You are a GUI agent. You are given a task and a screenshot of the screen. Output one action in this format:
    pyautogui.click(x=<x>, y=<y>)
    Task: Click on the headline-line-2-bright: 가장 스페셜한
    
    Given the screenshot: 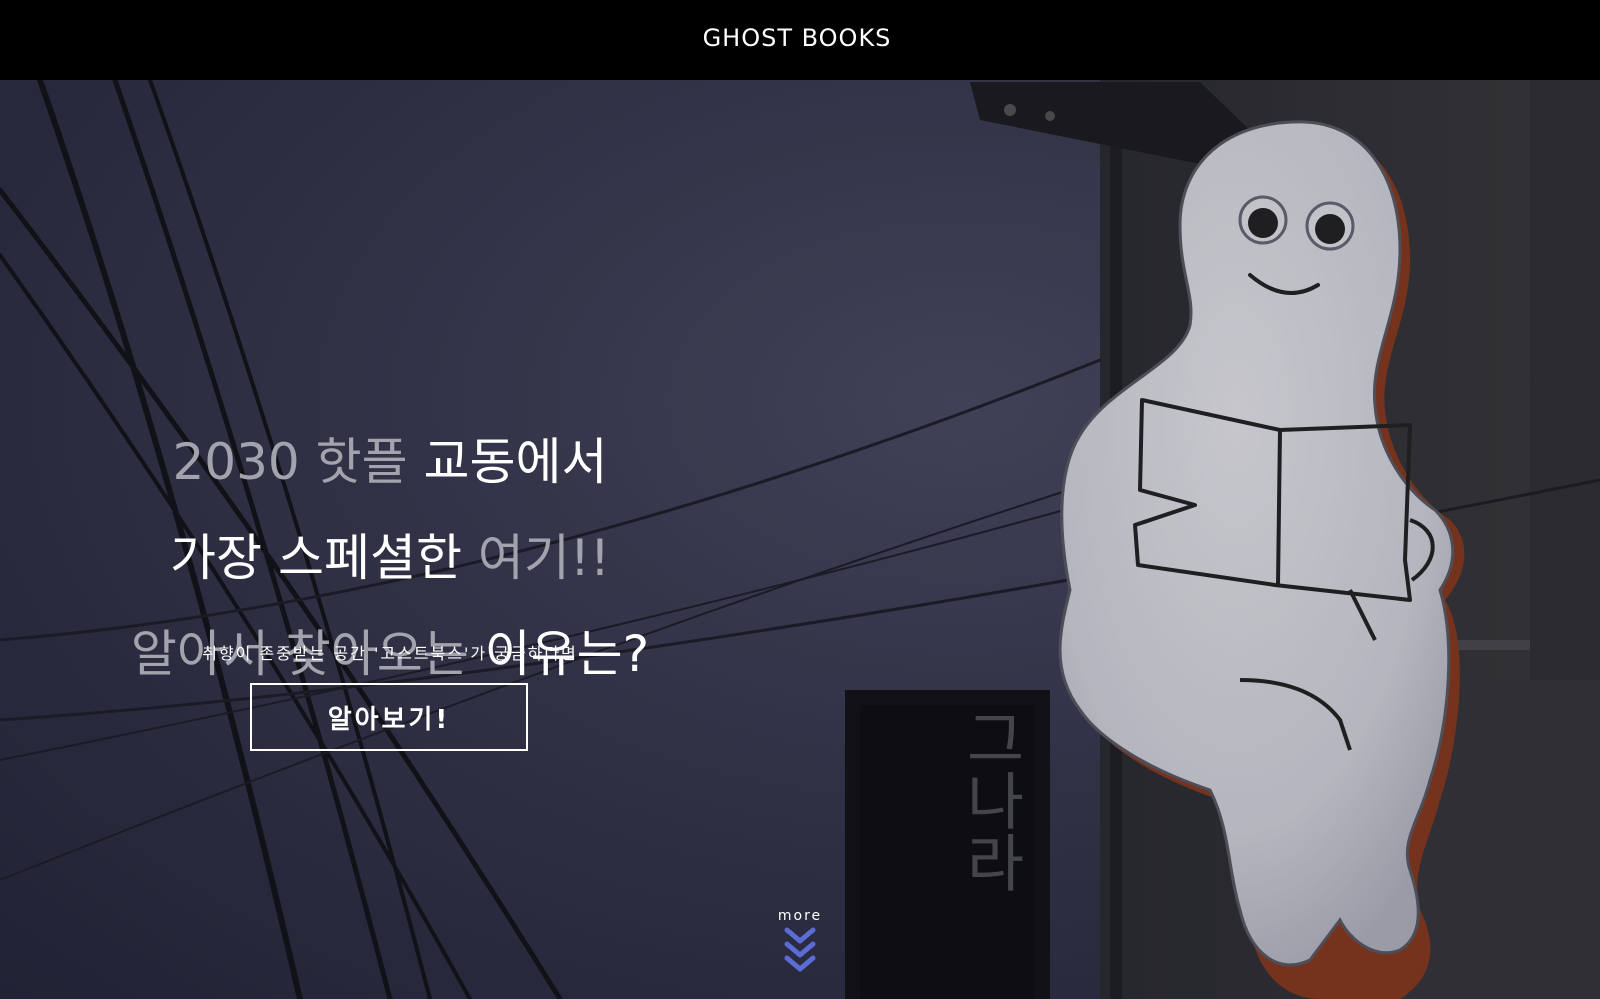 What is the action you would take?
    pyautogui.click(x=324, y=557)
    